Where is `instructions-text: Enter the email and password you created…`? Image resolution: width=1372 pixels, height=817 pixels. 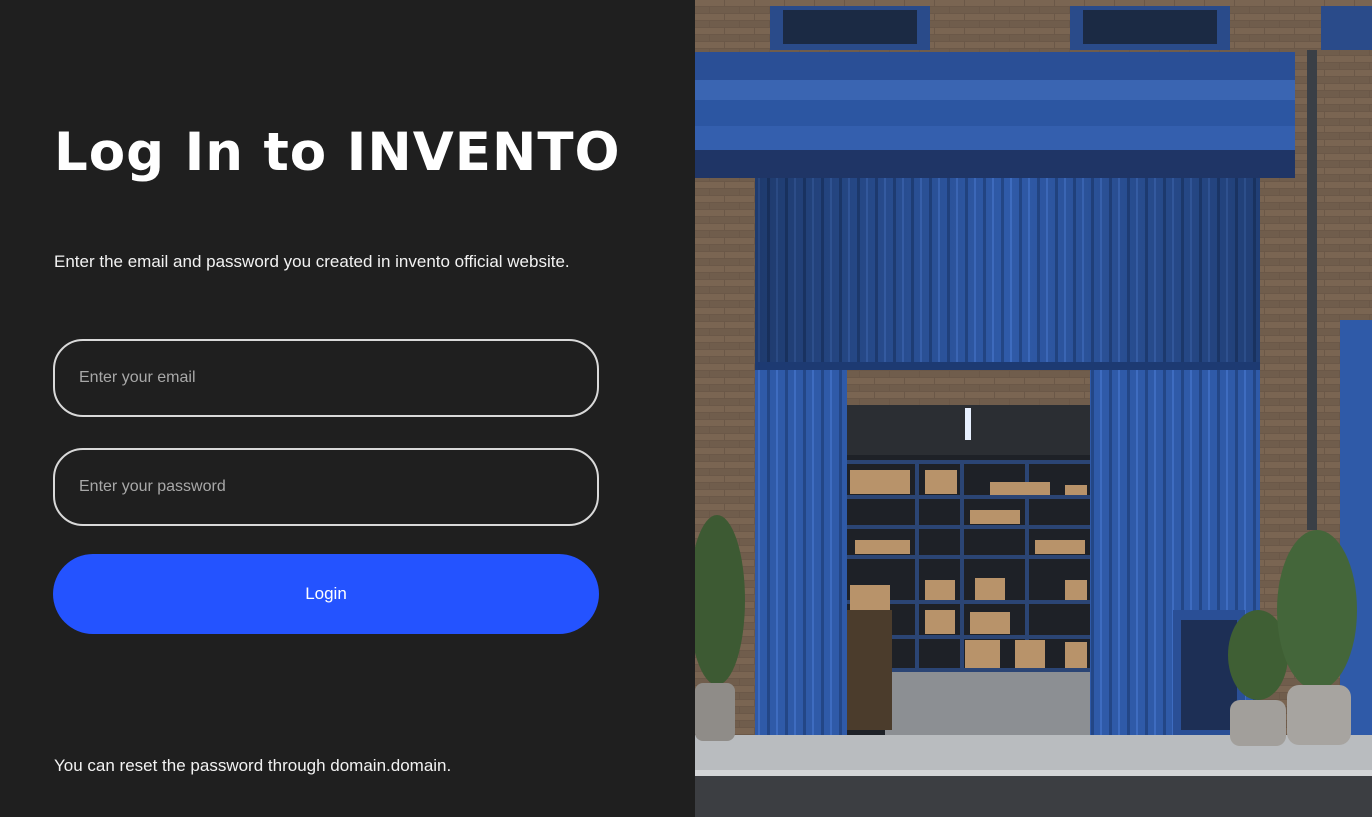 instructions-text: Enter the email and password you created… is located at coordinates (312, 261).